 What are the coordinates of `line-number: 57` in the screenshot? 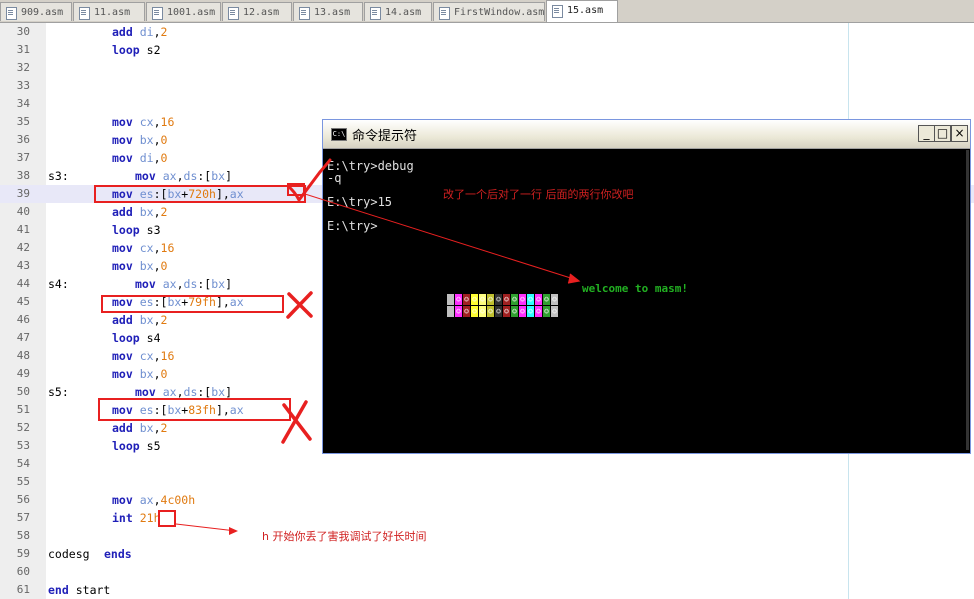 It's located at (23, 517).